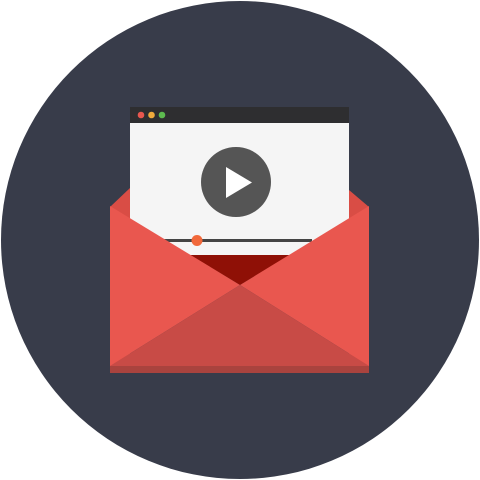 The image size is (480, 480). Describe the element at coordinates (236, 182) in the screenshot. I see `play-icon` at that location.